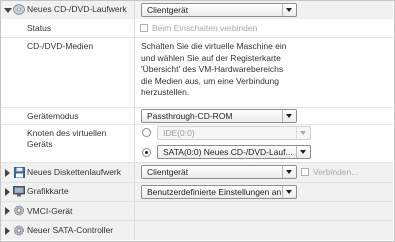 This screenshot has height=242, width=395. What do you see at coordinates (8, 11) in the screenshot?
I see `expand-triangle-icon` at bounding box center [8, 11].